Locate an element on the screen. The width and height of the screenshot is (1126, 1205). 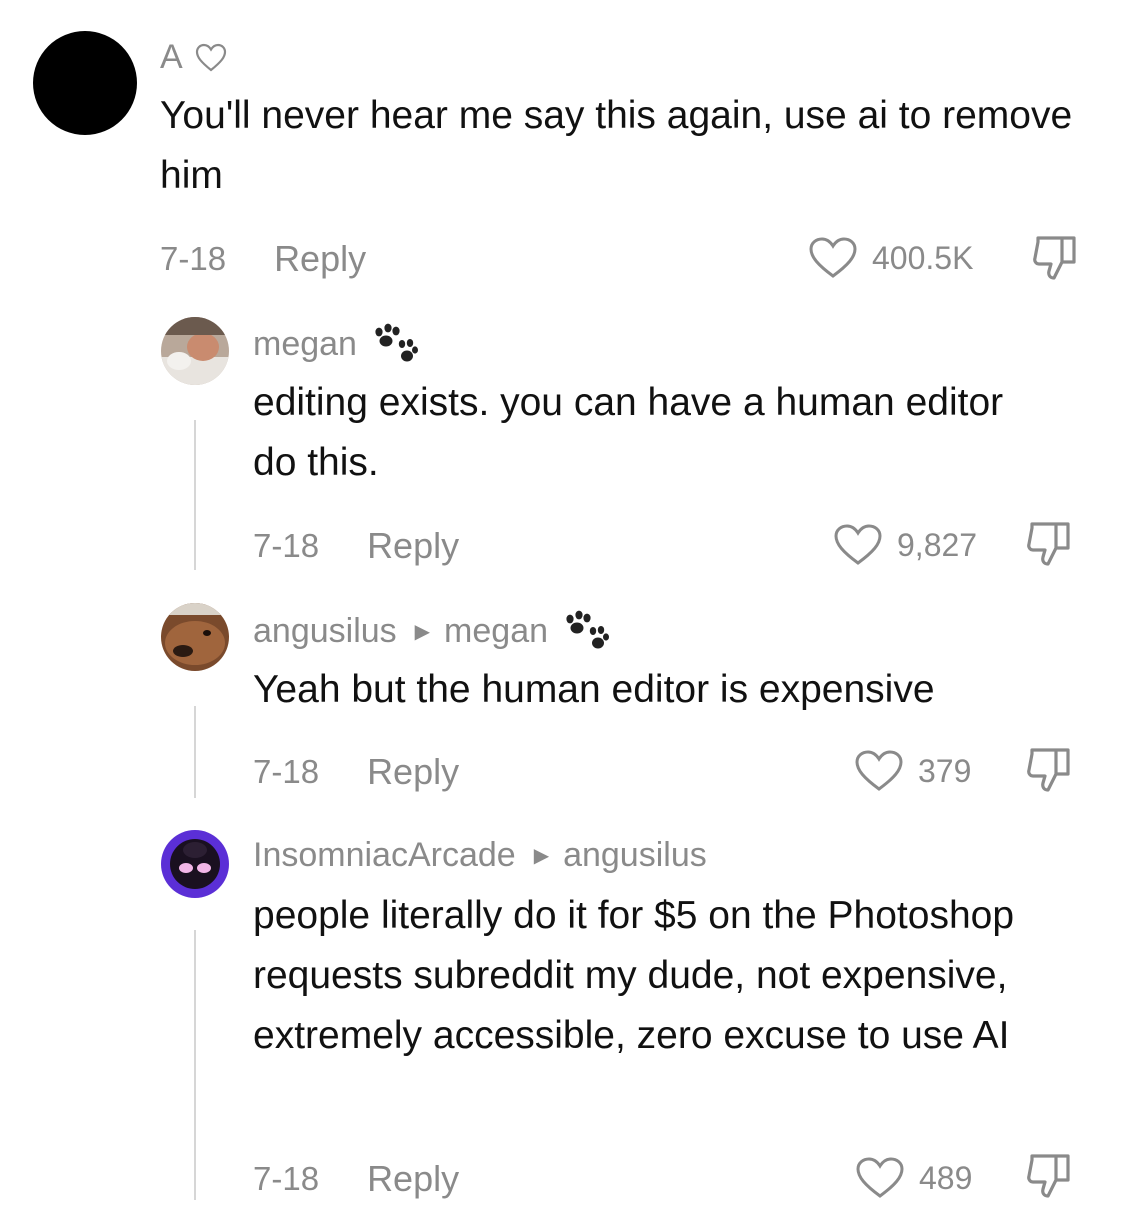
like-count: 400.5K is located at coordinates (923, 257).